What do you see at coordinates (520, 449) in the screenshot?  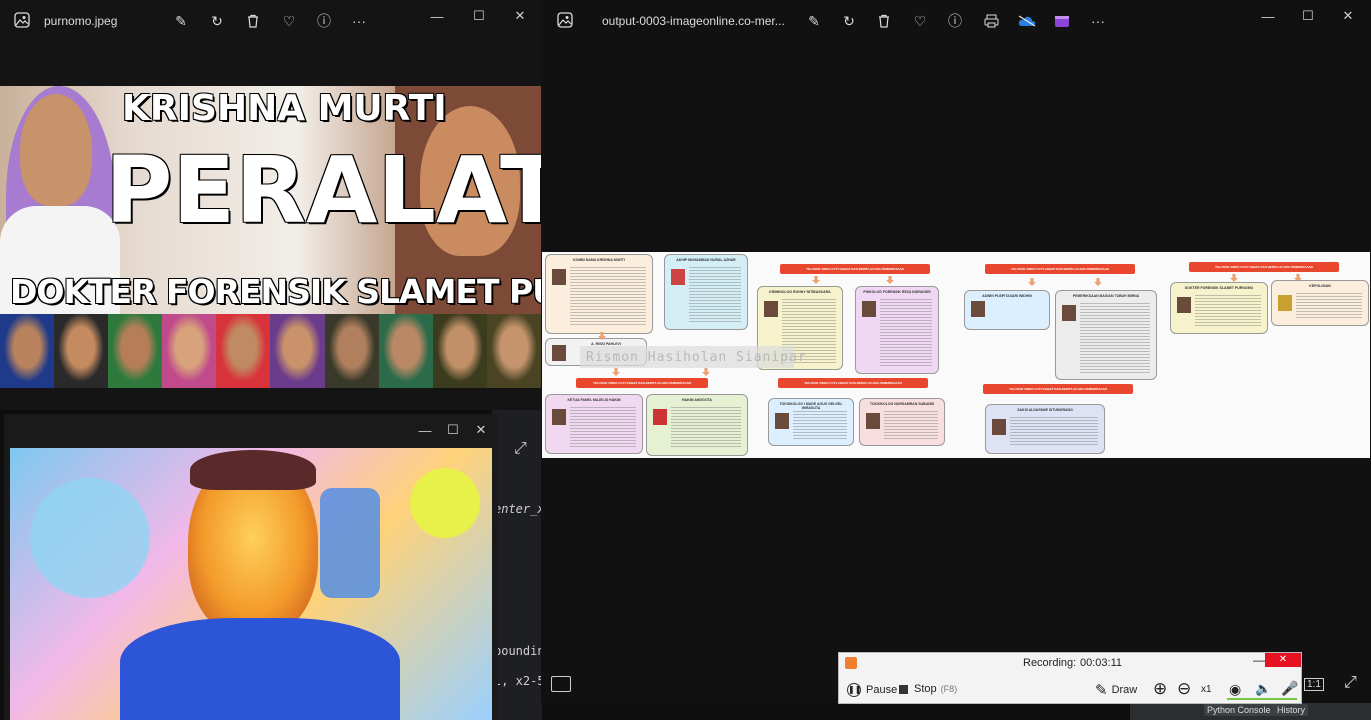 I see `expand-editor-icon: ⤢` at bounding box center [520, 449].